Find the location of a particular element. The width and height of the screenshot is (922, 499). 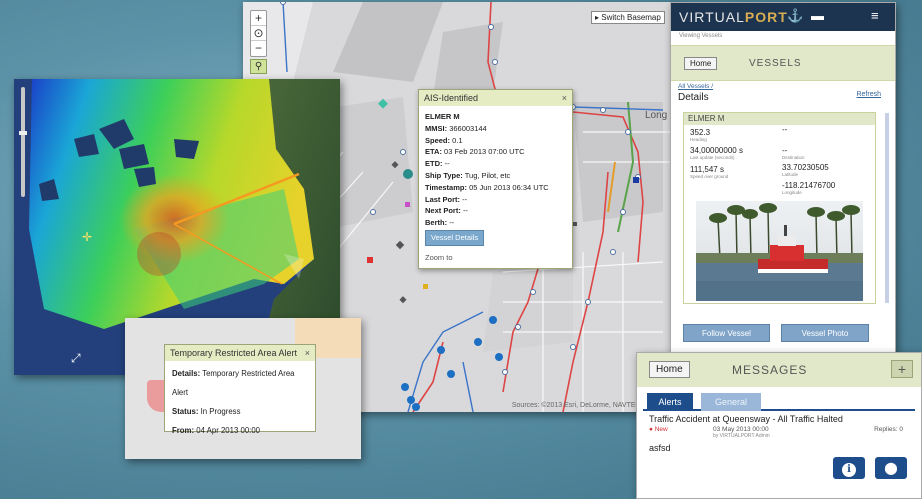

messages-title: MESSAGES is located at coordinates (770, 370).